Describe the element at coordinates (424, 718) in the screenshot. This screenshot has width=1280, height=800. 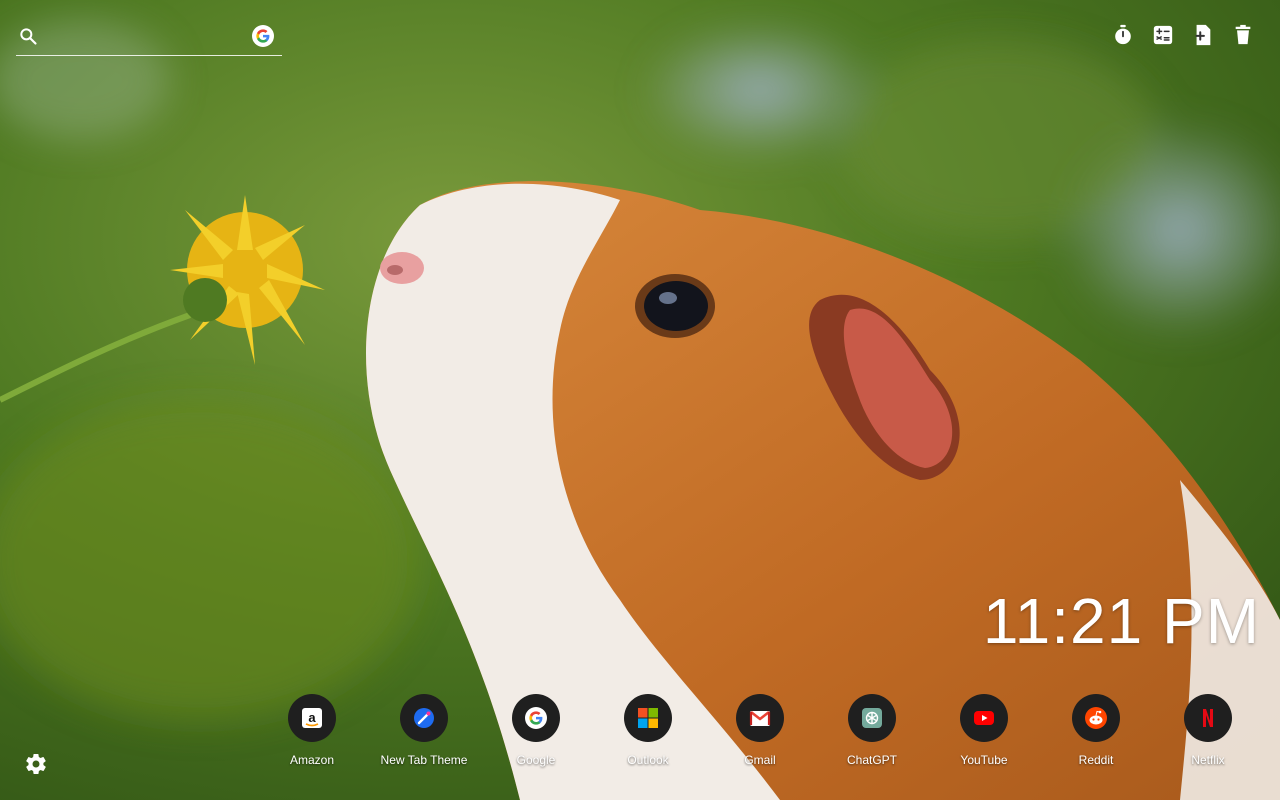
I see `new-tab-theme-icon` at that location.